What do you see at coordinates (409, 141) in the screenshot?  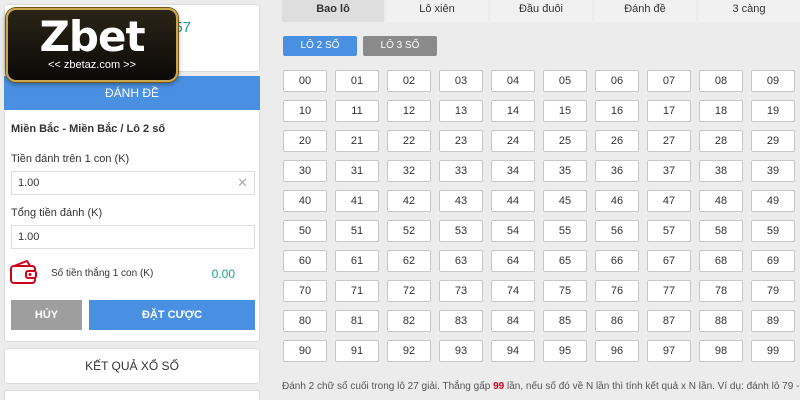 I see `number-cell: 22` at bounding box center [409, 141].